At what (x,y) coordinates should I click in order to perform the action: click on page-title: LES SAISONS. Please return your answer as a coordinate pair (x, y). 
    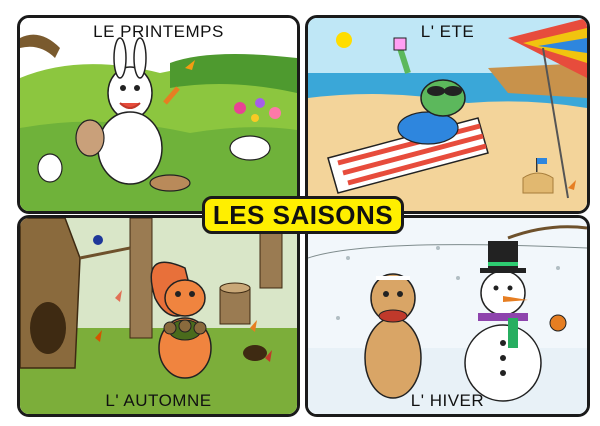
    Looking at the image, I should click on (303, 214).